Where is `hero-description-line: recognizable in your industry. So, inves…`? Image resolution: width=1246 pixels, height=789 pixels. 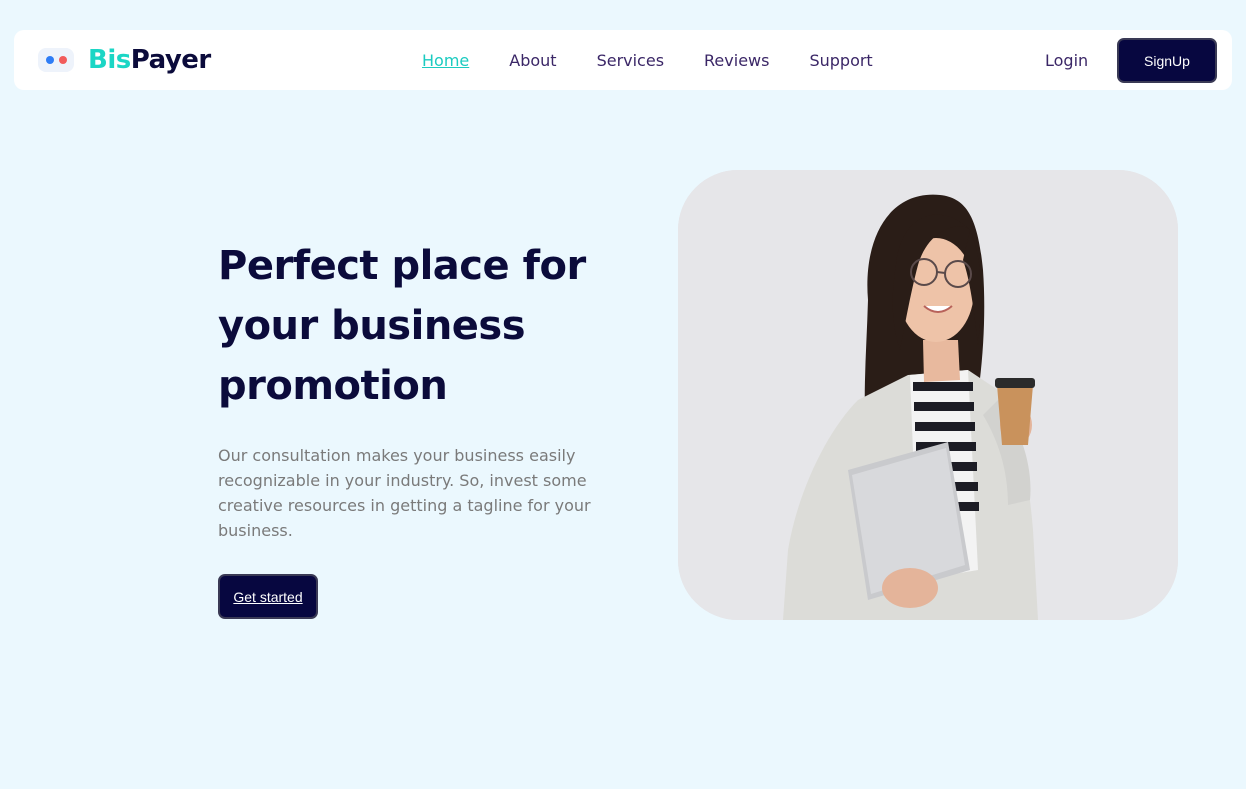 hero-description-line: recognizable in your industry. So, inves… is located at coordinates (402, 480).